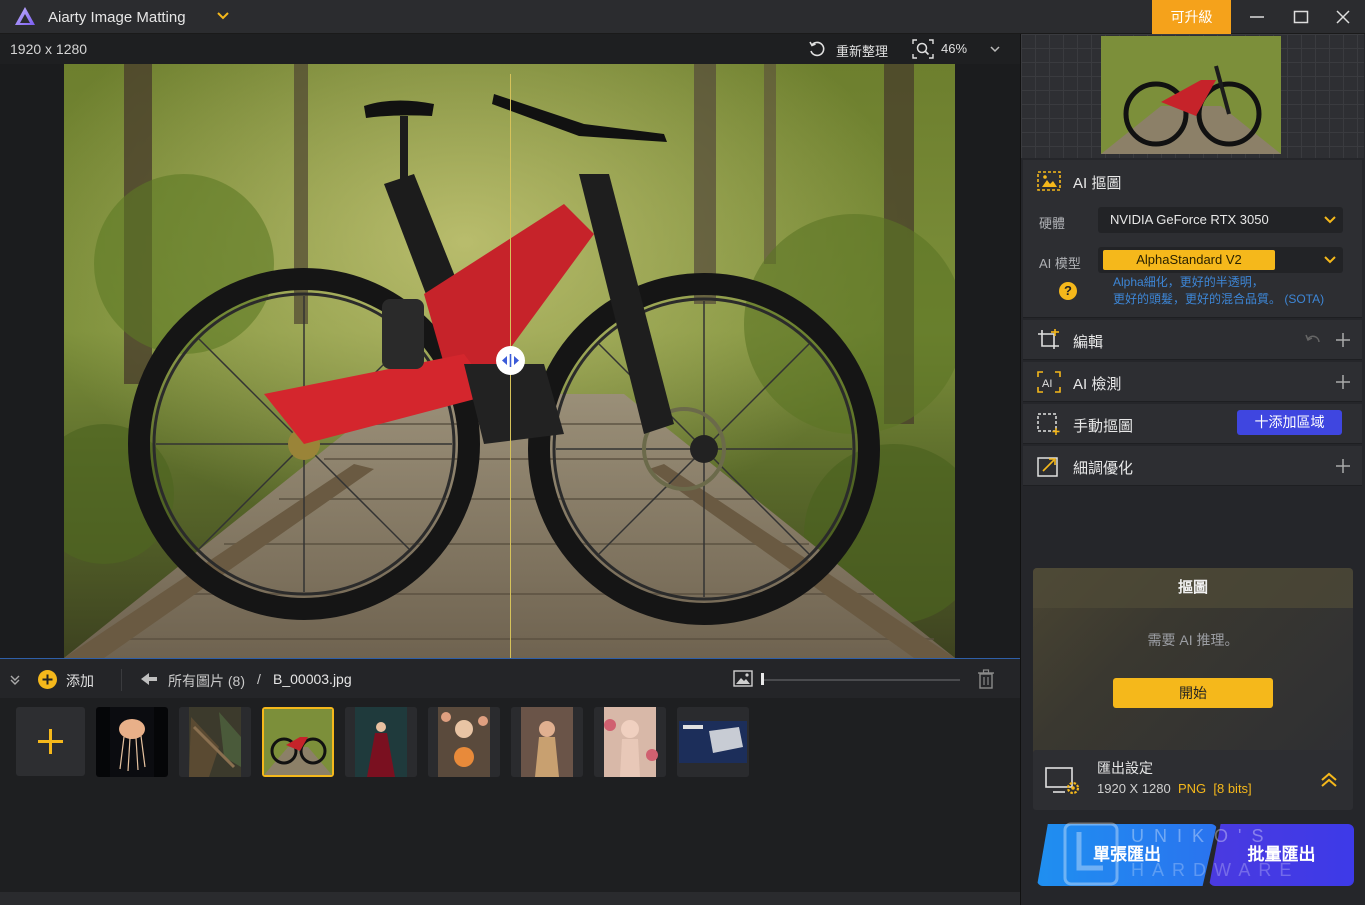 Image resolution: width=1365 pixels, height=905 pixels. I want to click on divider, so click(121, 680).